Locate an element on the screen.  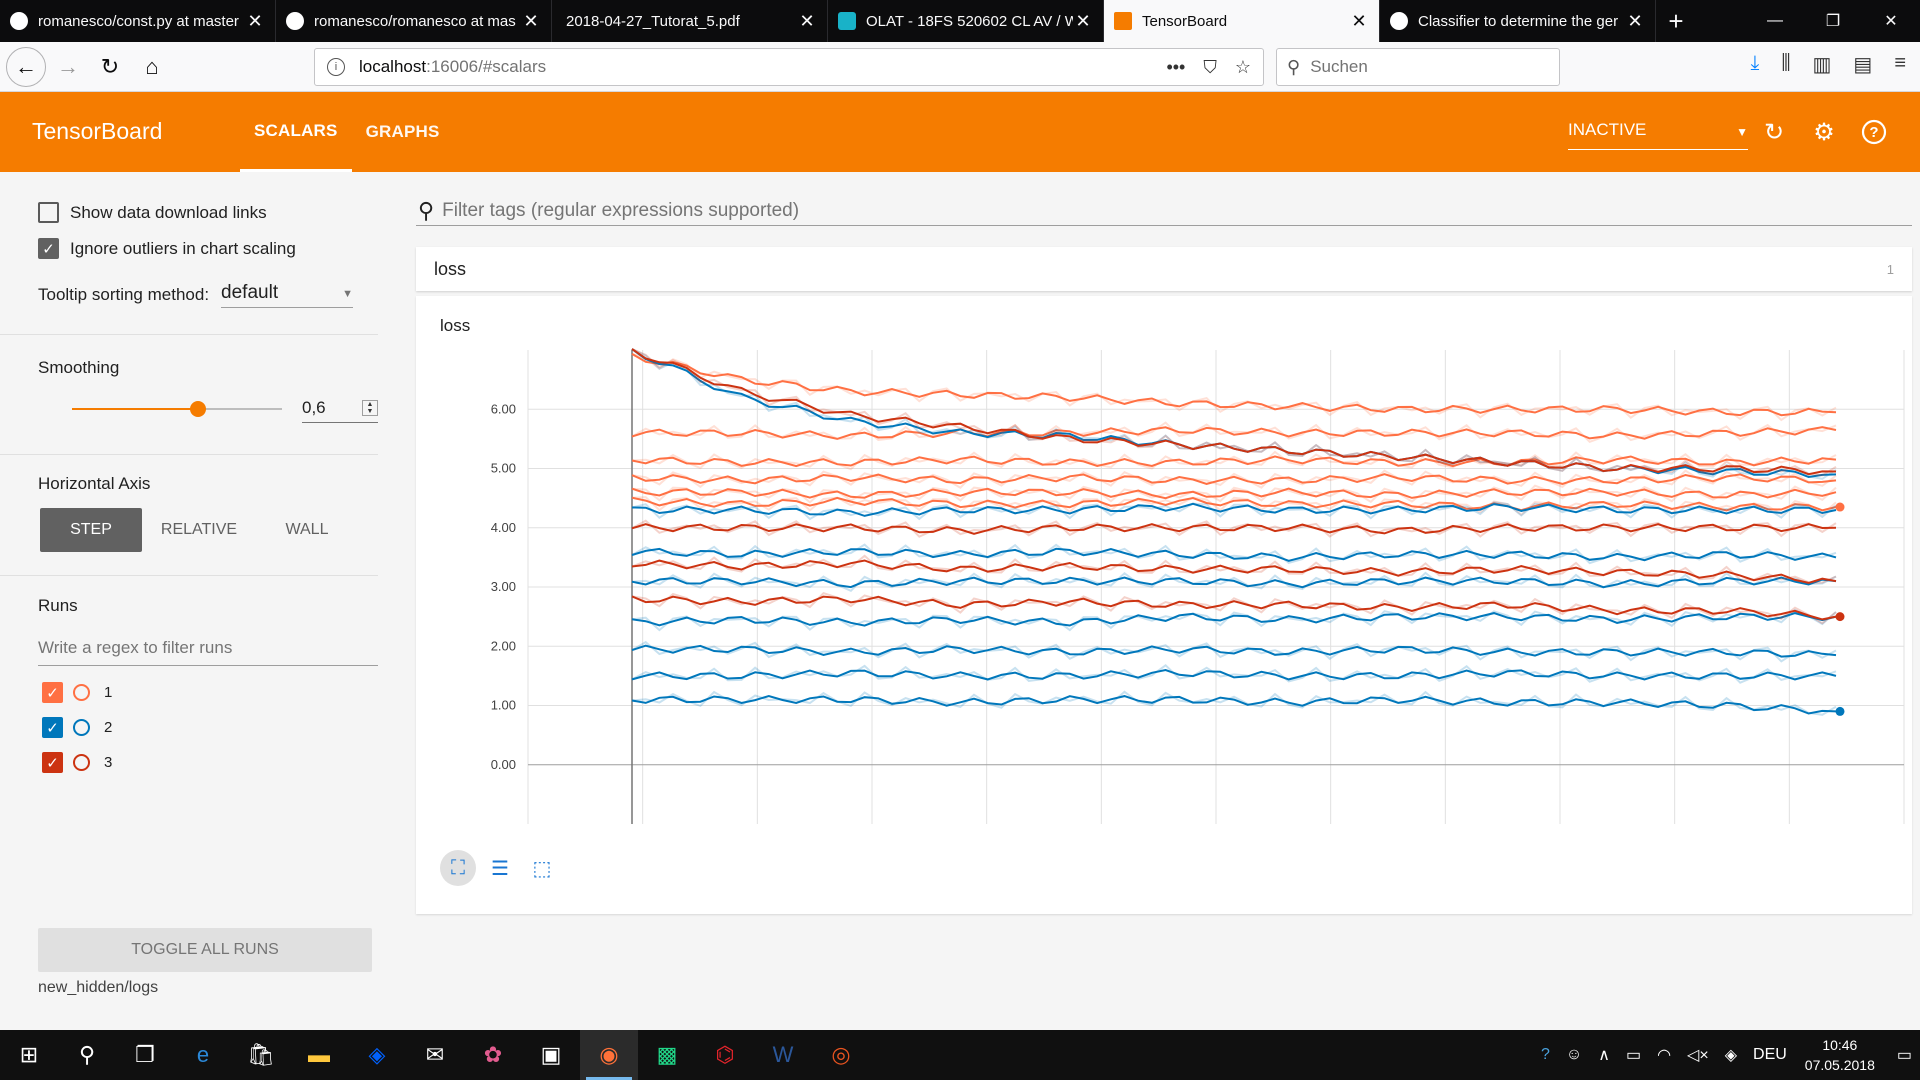
info-icon: i is located at coordinates (336, 67).